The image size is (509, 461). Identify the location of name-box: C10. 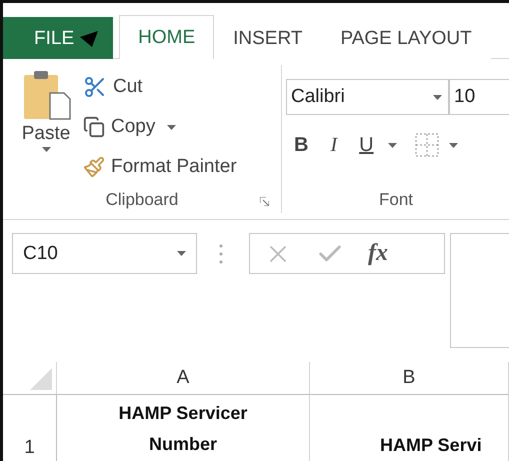
(104, 253).